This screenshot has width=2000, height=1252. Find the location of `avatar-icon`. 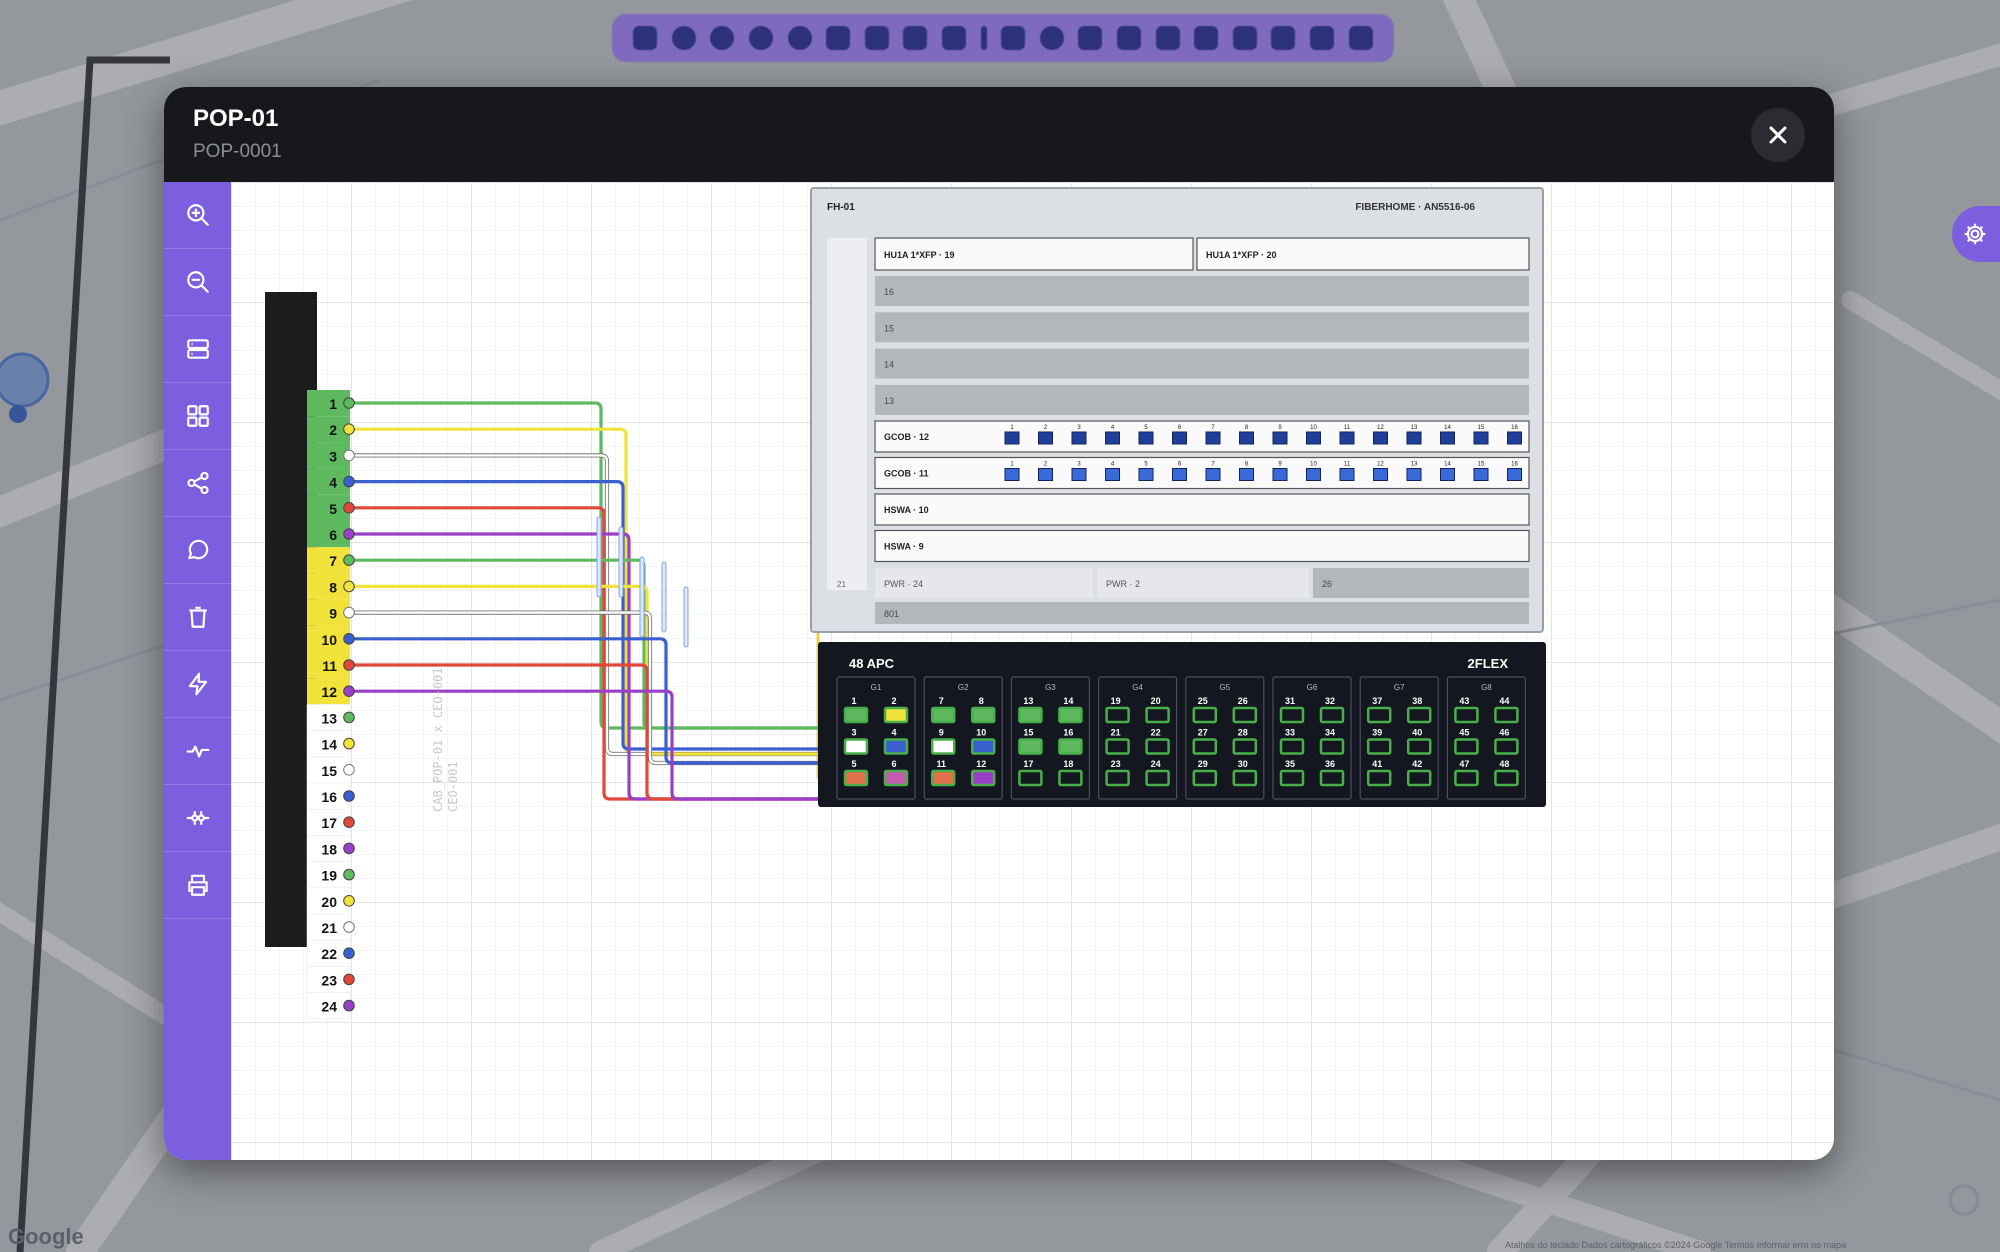

avatar-icon is located at coordinates (722, 38).